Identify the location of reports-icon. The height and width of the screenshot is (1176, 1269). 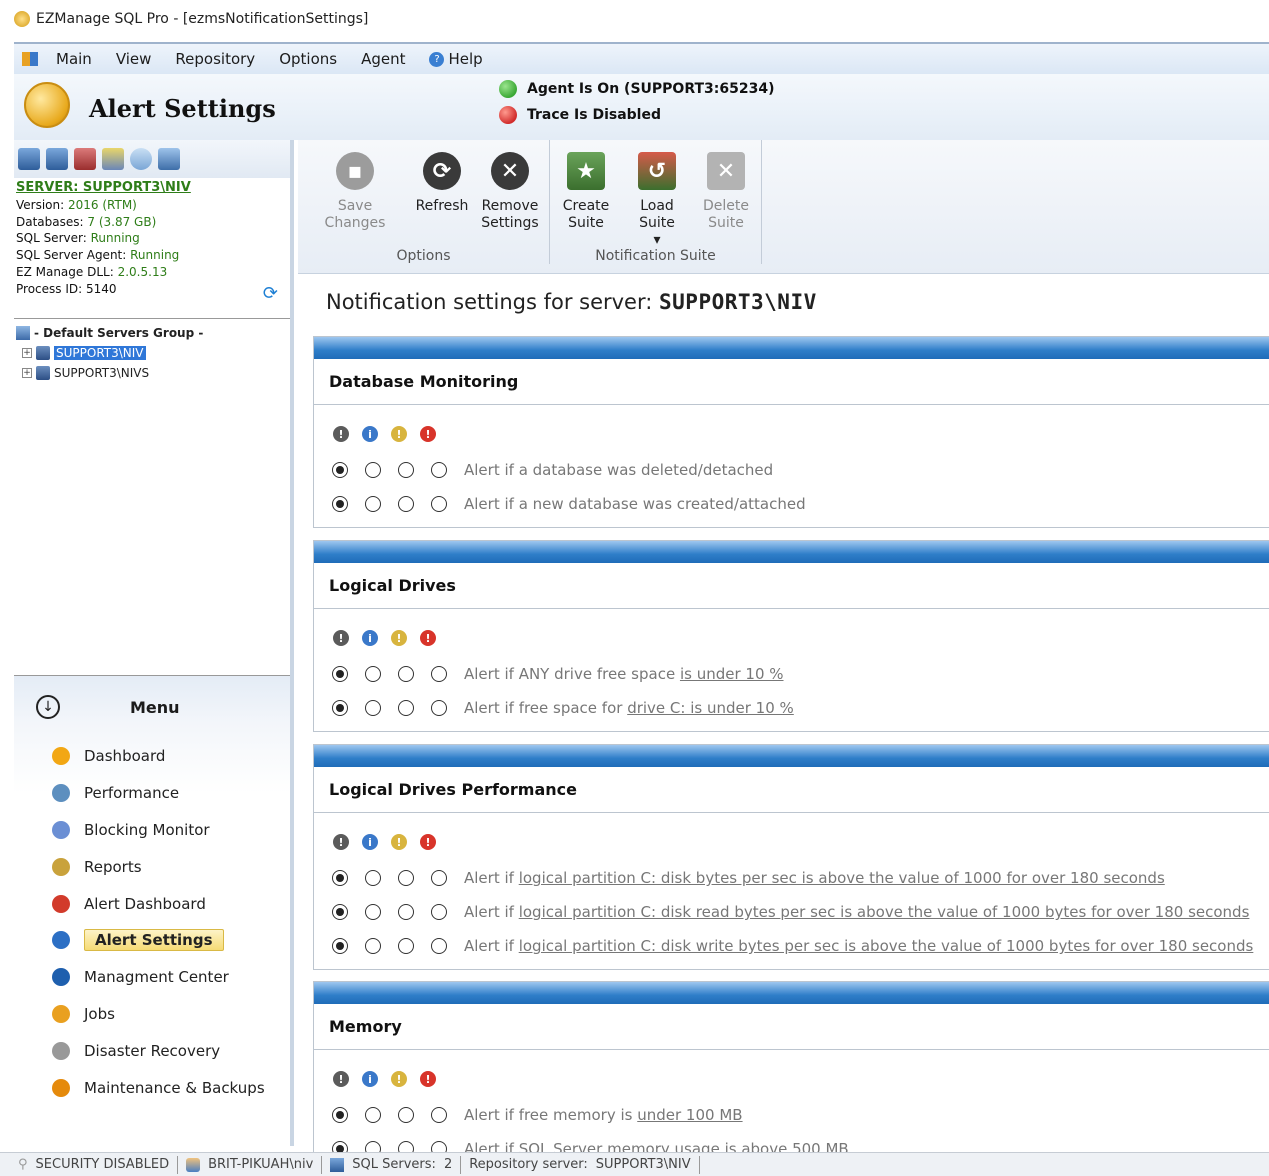
(61, 866).